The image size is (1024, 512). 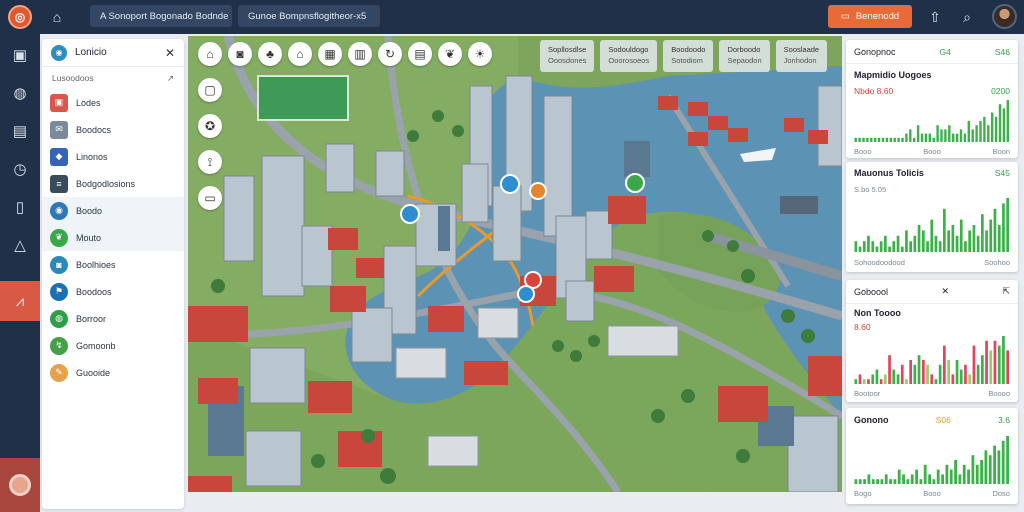 I want to click on leaf-icon: ❦, so click(x=450, y=54).